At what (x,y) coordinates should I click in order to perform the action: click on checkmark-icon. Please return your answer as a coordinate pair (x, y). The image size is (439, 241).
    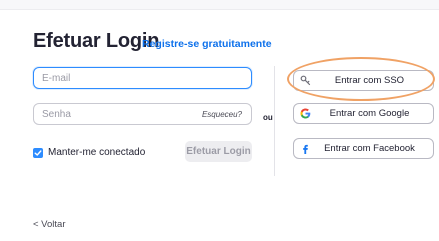
    Looking at the image, I should click on (38, 152).